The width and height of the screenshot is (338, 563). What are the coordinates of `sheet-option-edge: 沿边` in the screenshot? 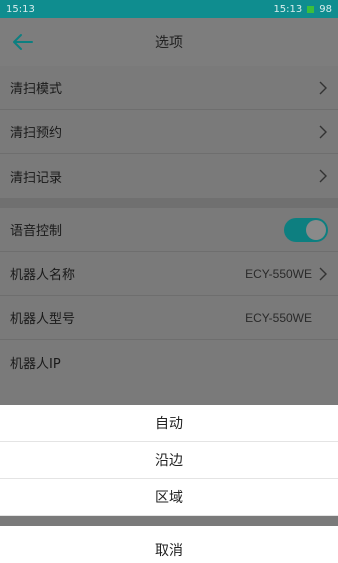 It's located at (169, 460).